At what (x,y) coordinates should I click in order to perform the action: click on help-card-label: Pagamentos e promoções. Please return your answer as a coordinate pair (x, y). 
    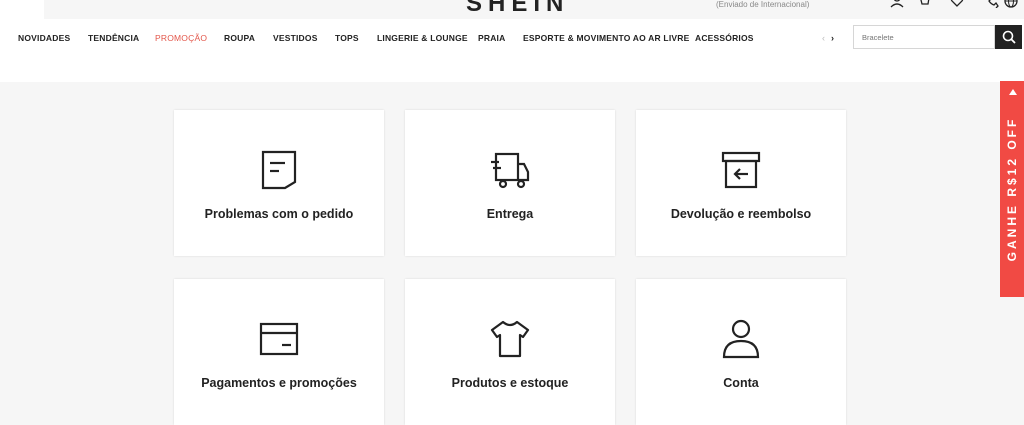
    Looking at the image, I should click on (279, 383).